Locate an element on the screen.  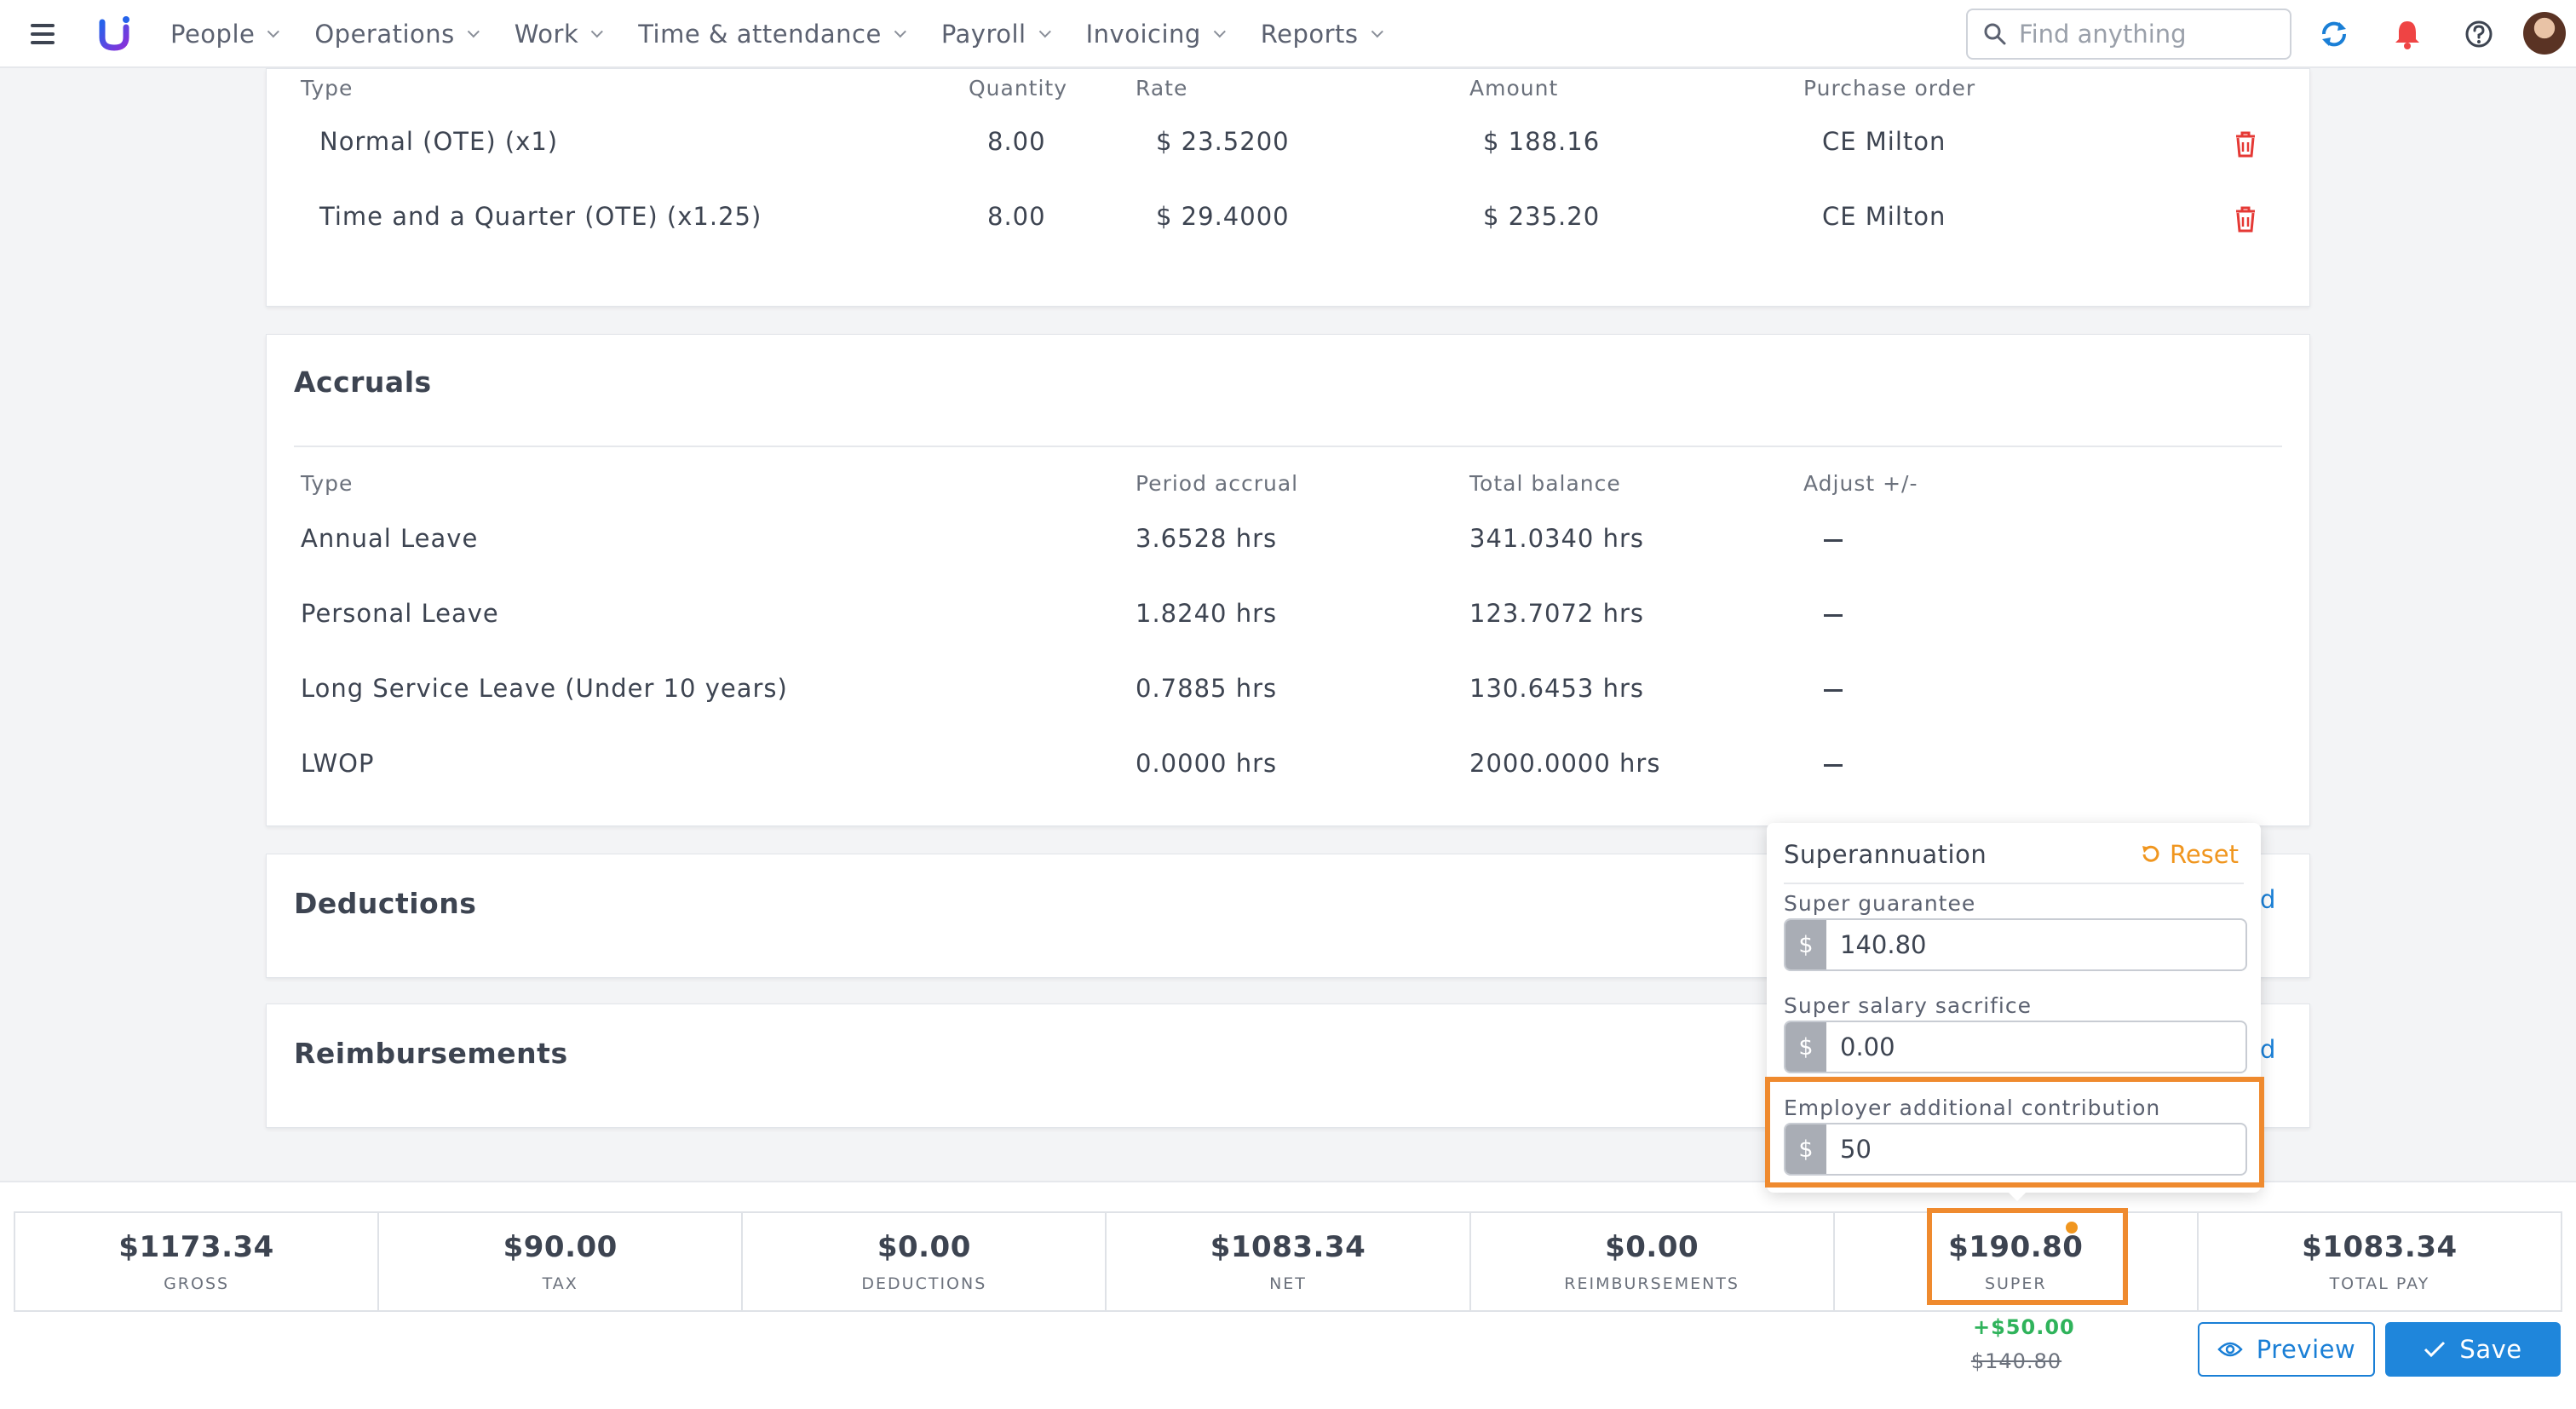
add-reimbursement-link: d is located at coordinates (2268, 1049).